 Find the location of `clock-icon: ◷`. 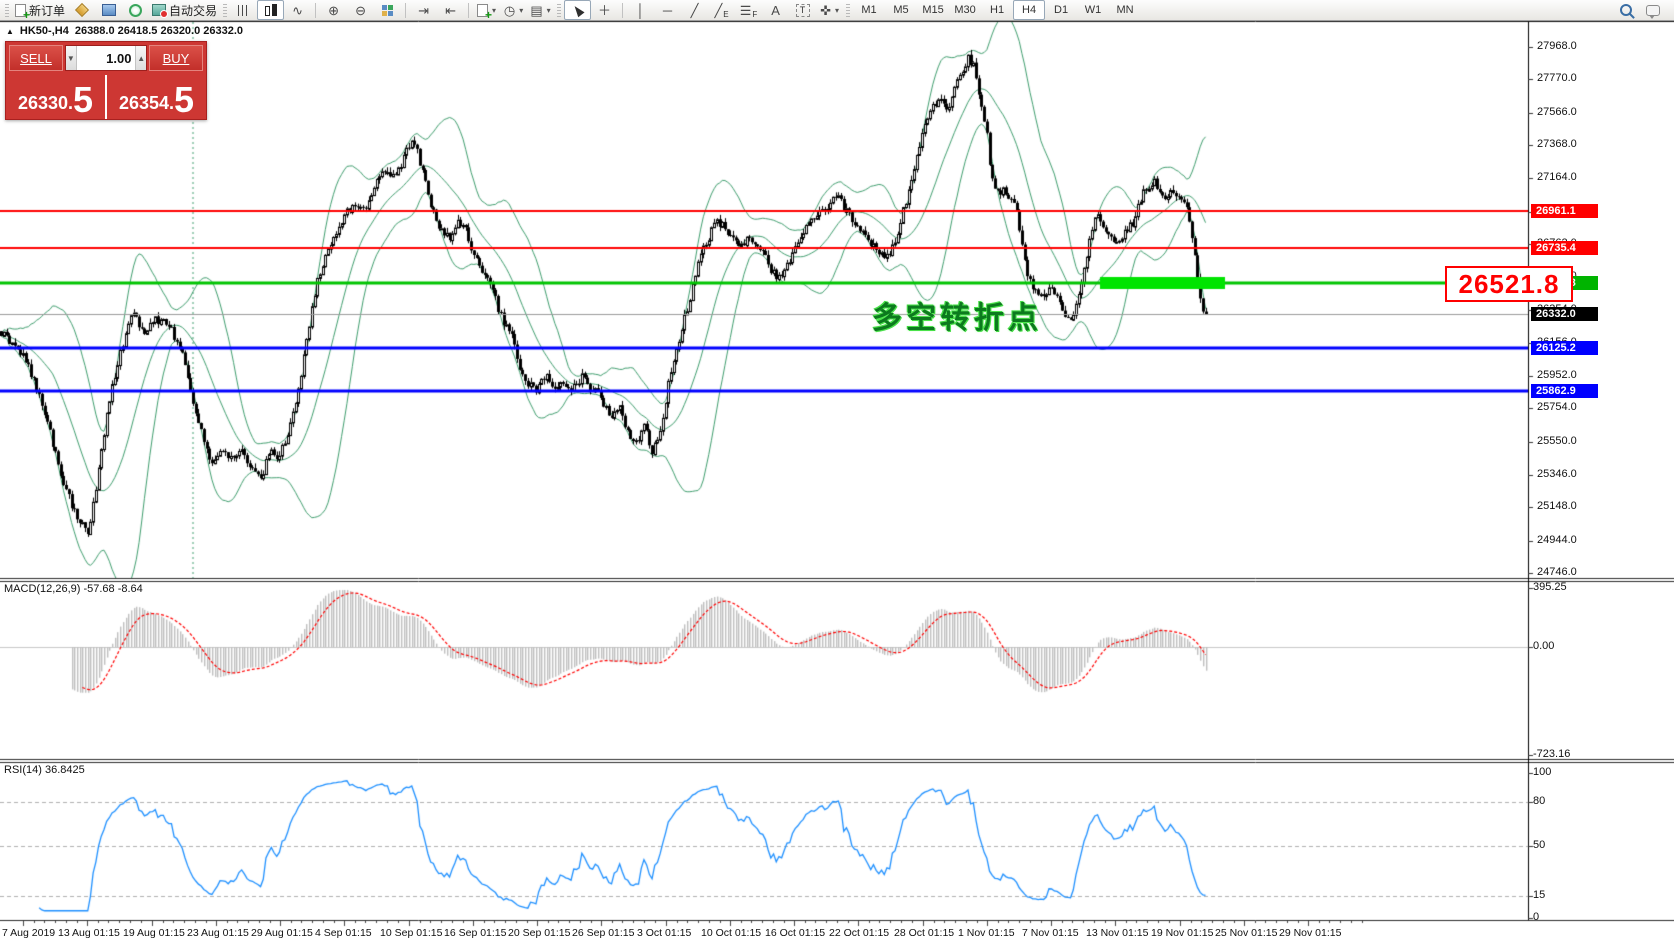

clock-icon: ◷ is located at coordinates (509, 10).